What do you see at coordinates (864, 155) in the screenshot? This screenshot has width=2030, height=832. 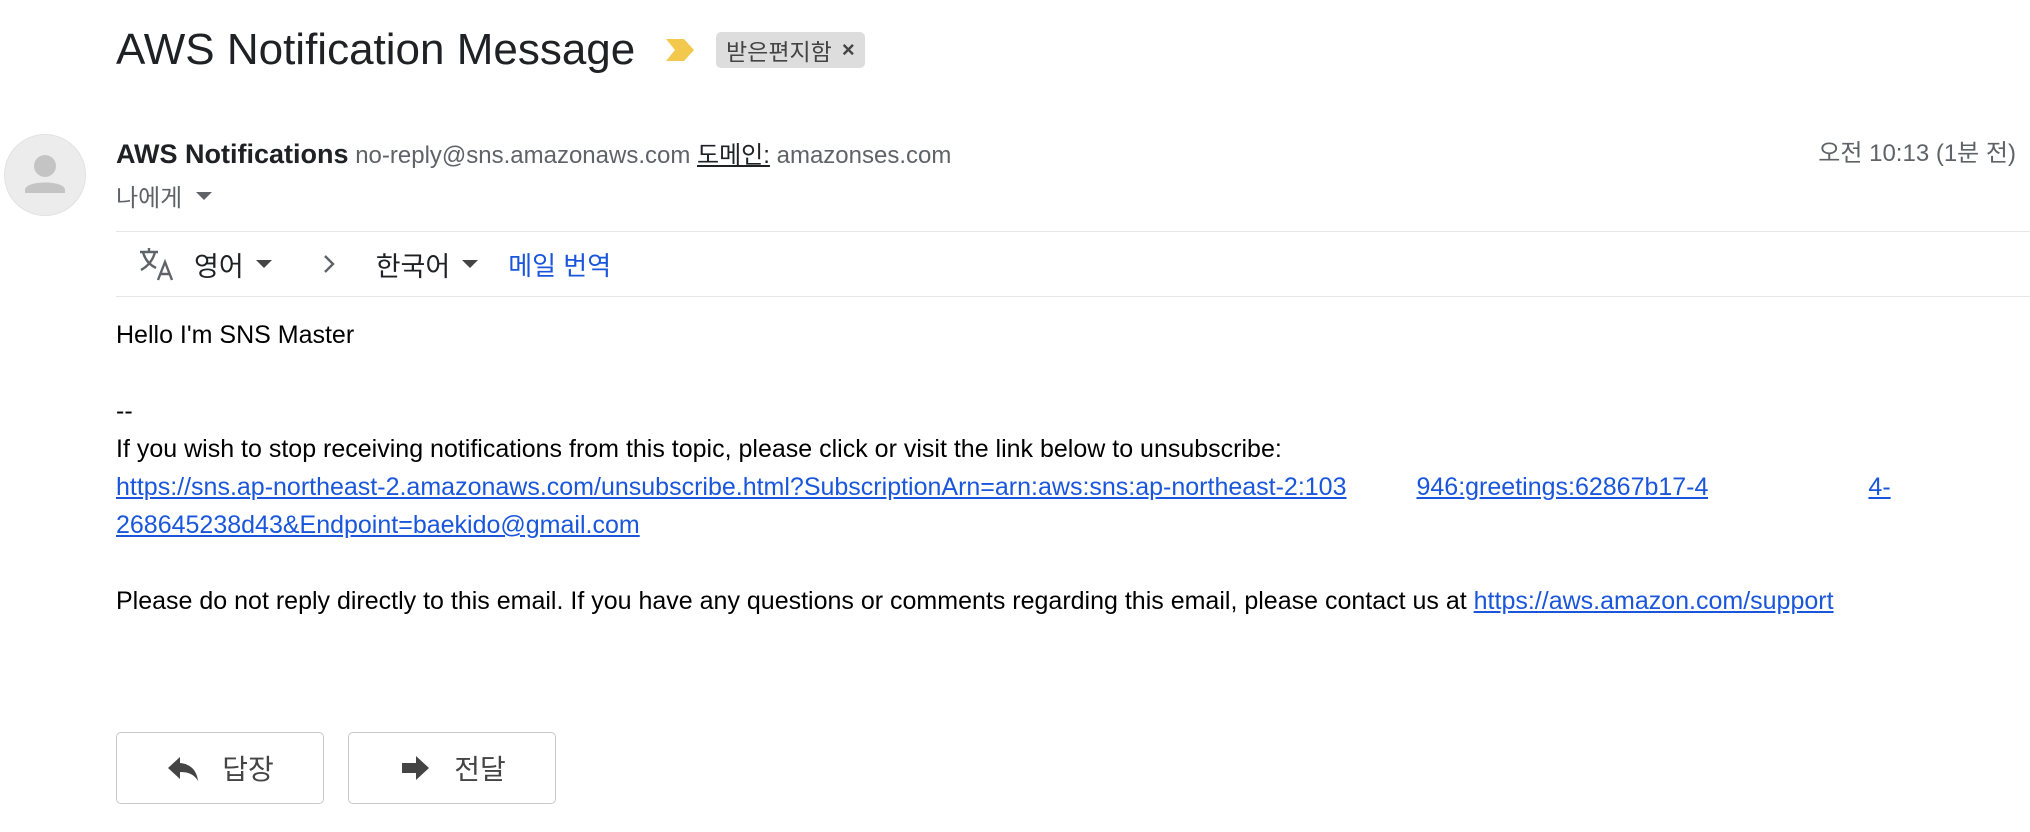 I see `sender-domain: amazonses.com` at bounding box center [864, 155].